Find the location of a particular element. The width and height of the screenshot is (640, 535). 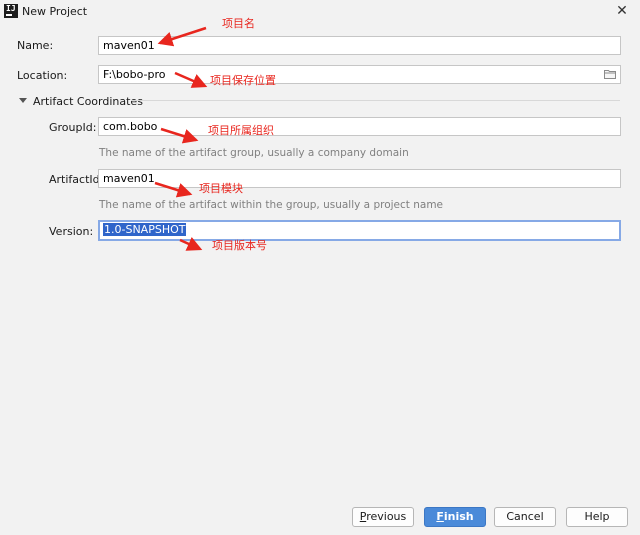

arrow-version is located at coordinates (191, 244).